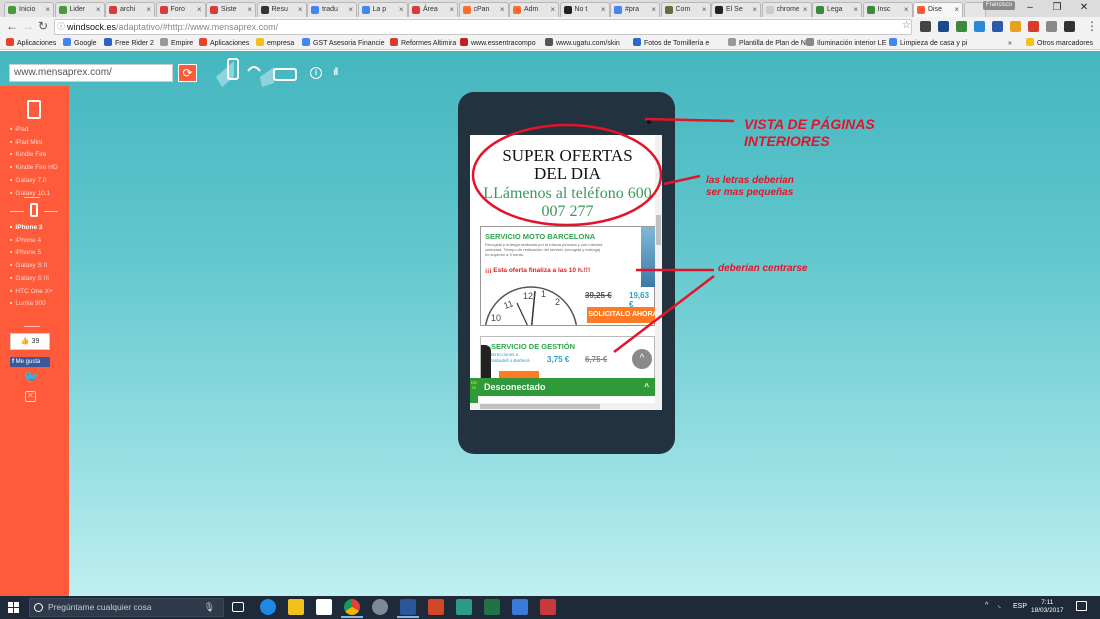 This screenshot has width=1100, height=619. I want to click on device-option: iPad, so click(19, 129).